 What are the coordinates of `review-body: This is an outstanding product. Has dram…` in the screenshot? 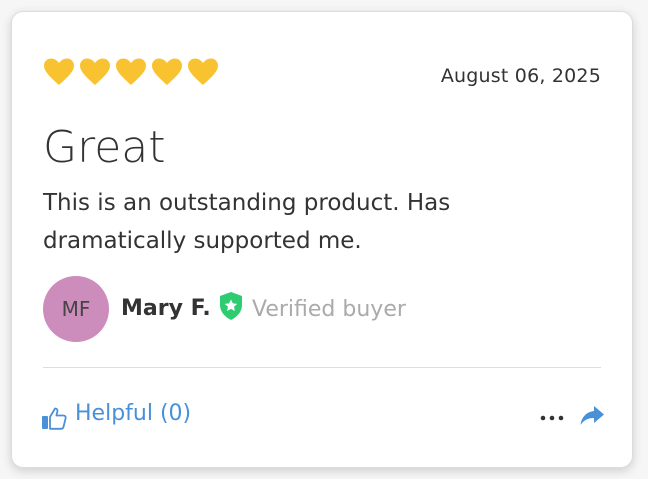 It's located at (247, 222).